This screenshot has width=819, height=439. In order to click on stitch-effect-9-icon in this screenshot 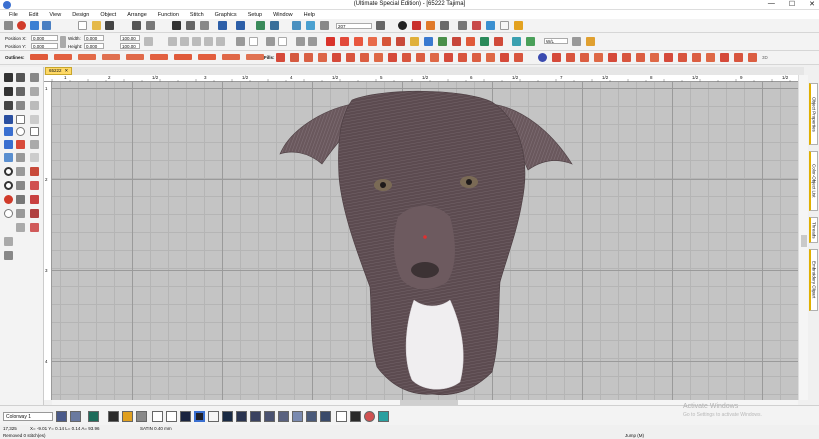, I will do `click(668, 57)`.